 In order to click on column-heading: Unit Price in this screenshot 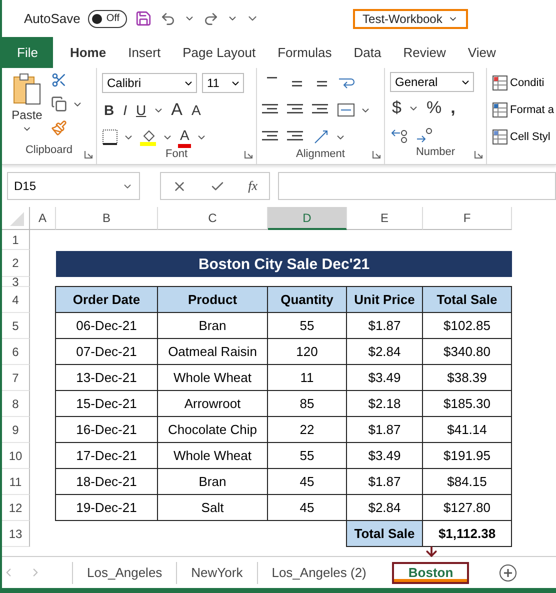, I will do `click(384, 299)`.